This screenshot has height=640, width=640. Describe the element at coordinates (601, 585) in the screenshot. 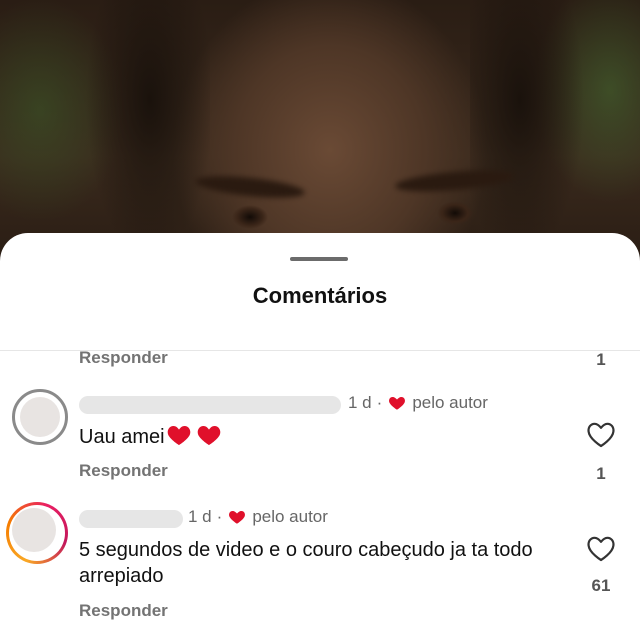

I see `like-count: 61` at that location.